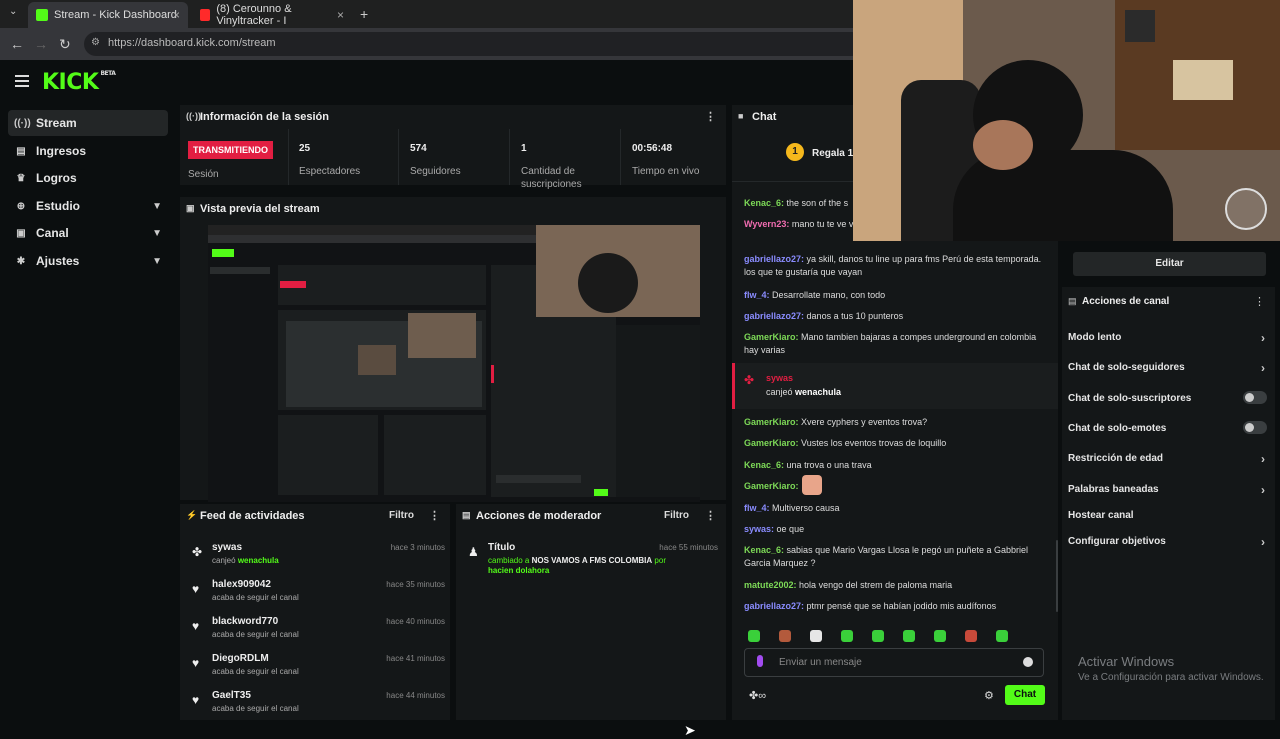 This screenshot has height=739, width=1280. Describe the element at coordinates (417, 547) in the screenshot. I see `activity-time: hace 3 minutos` at that location.